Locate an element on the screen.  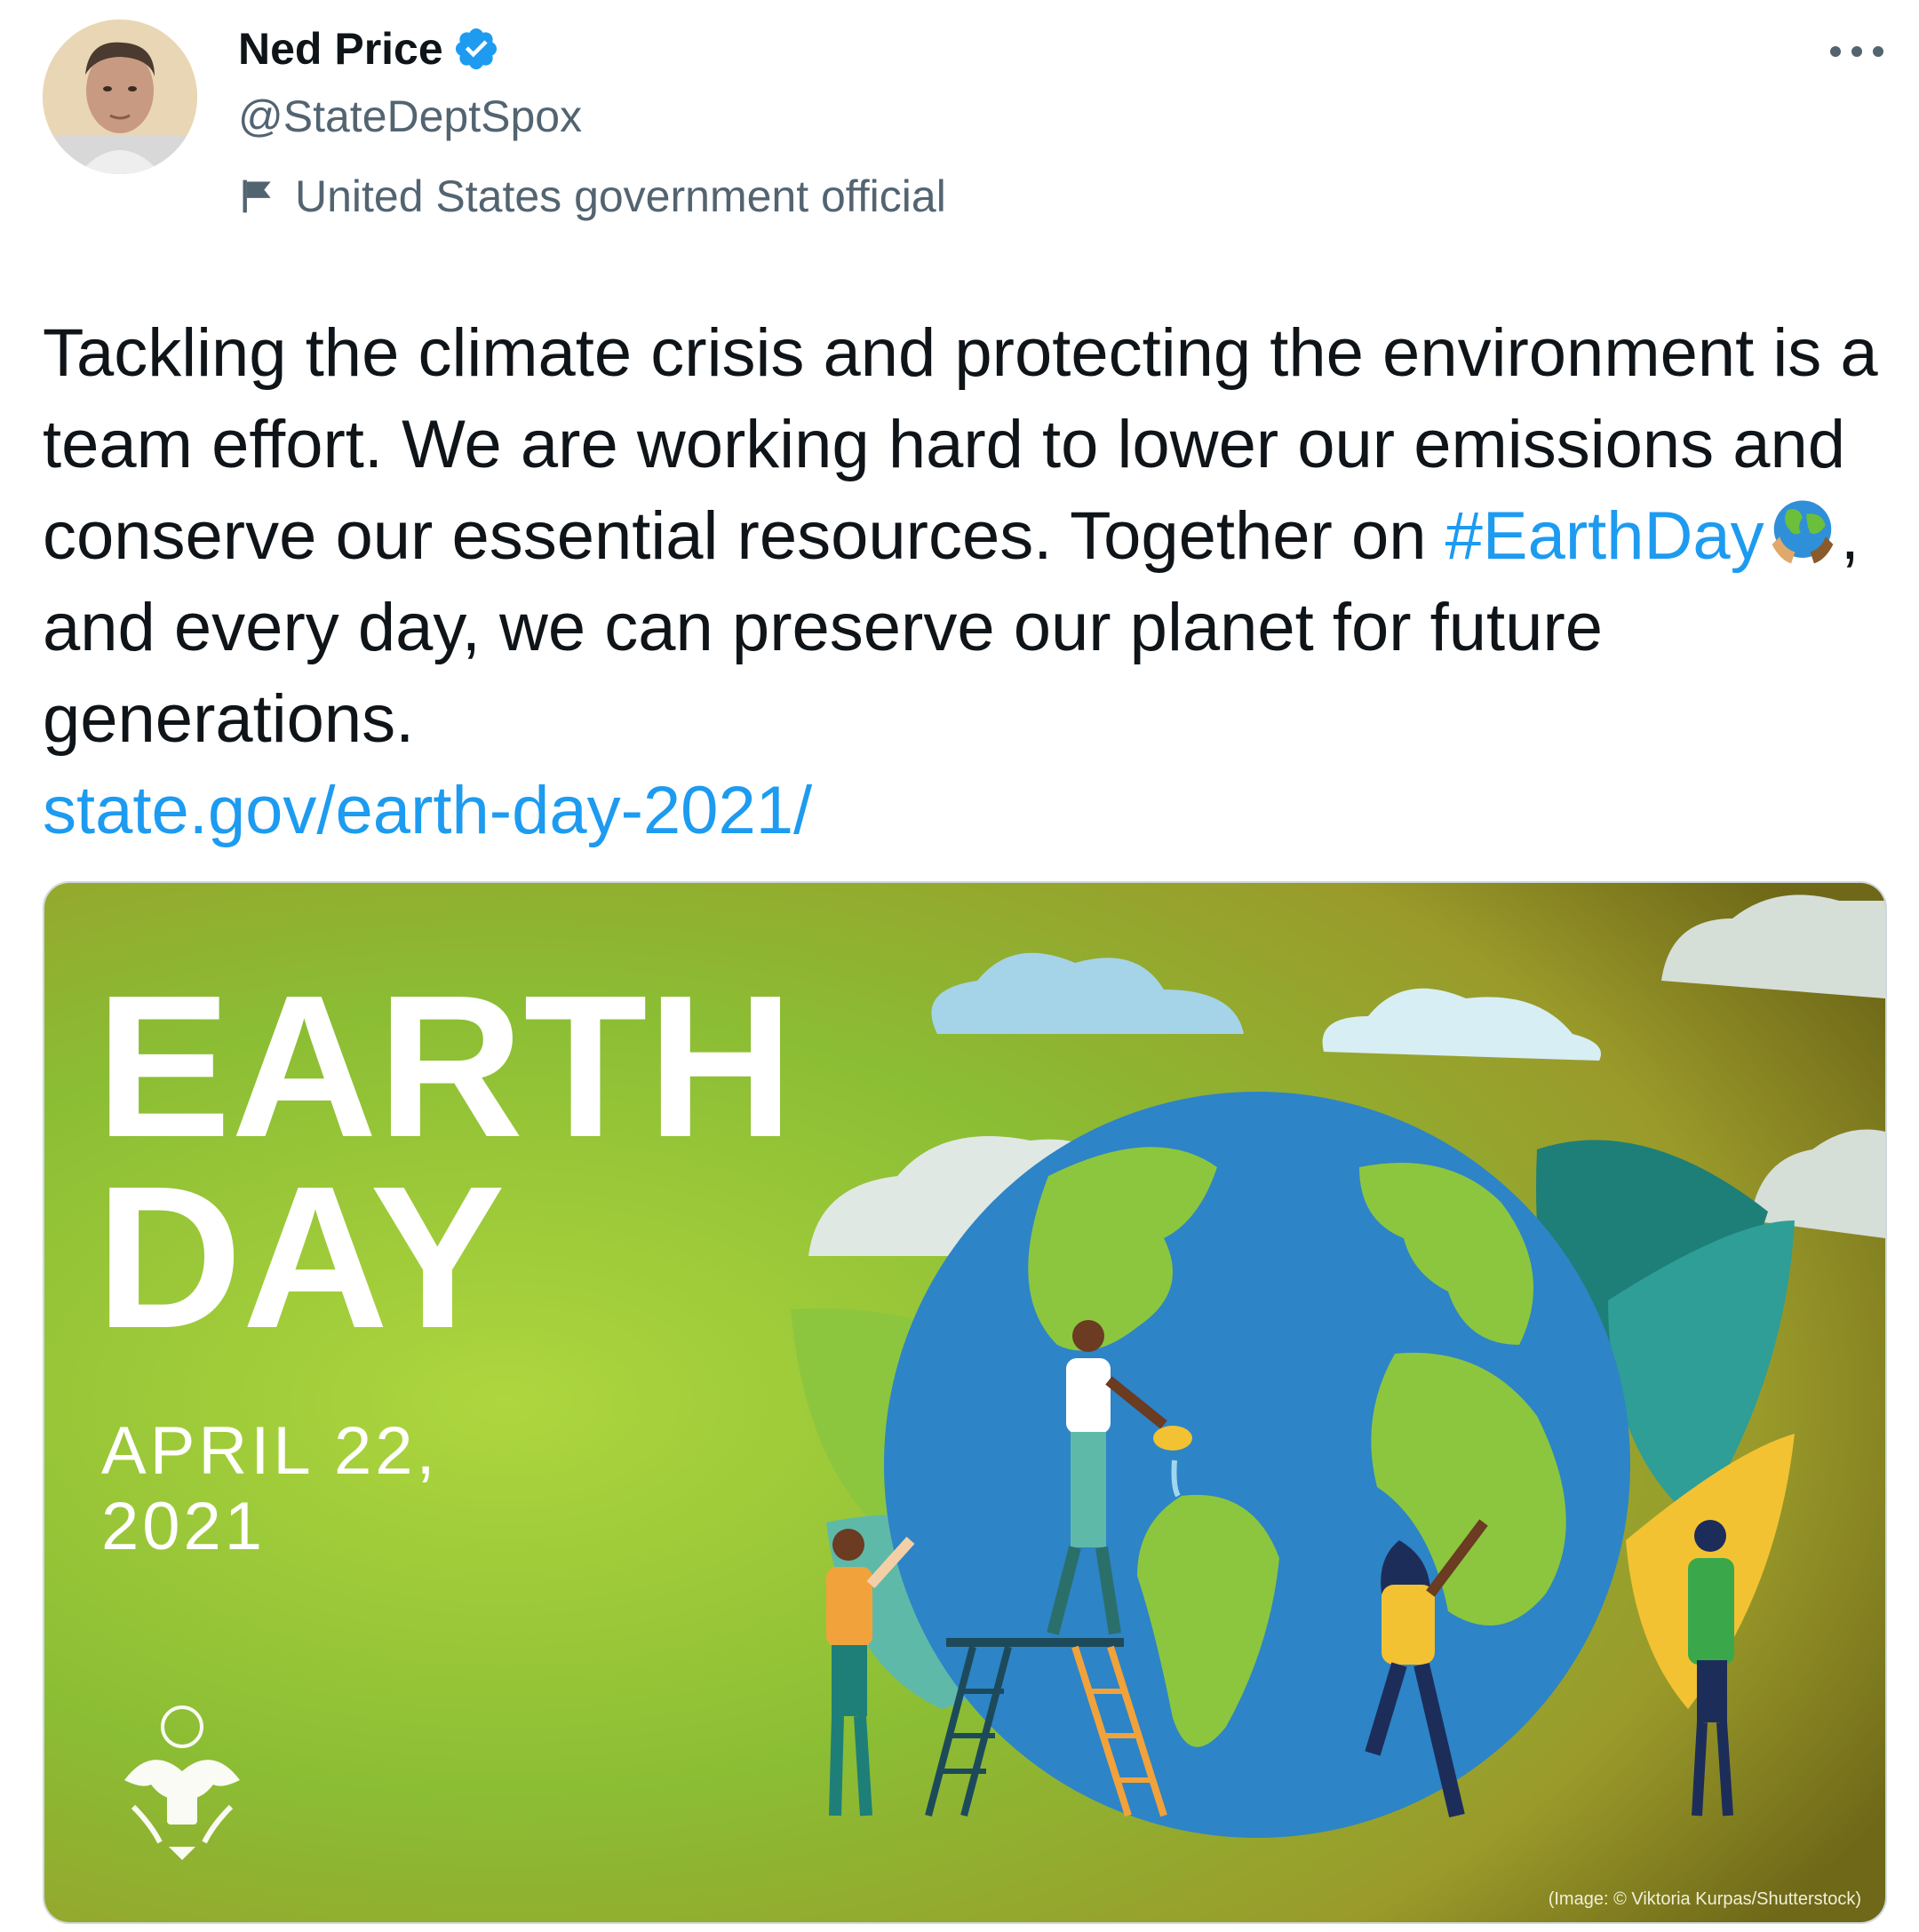
flag-icon is located at coordinates (257, 196).